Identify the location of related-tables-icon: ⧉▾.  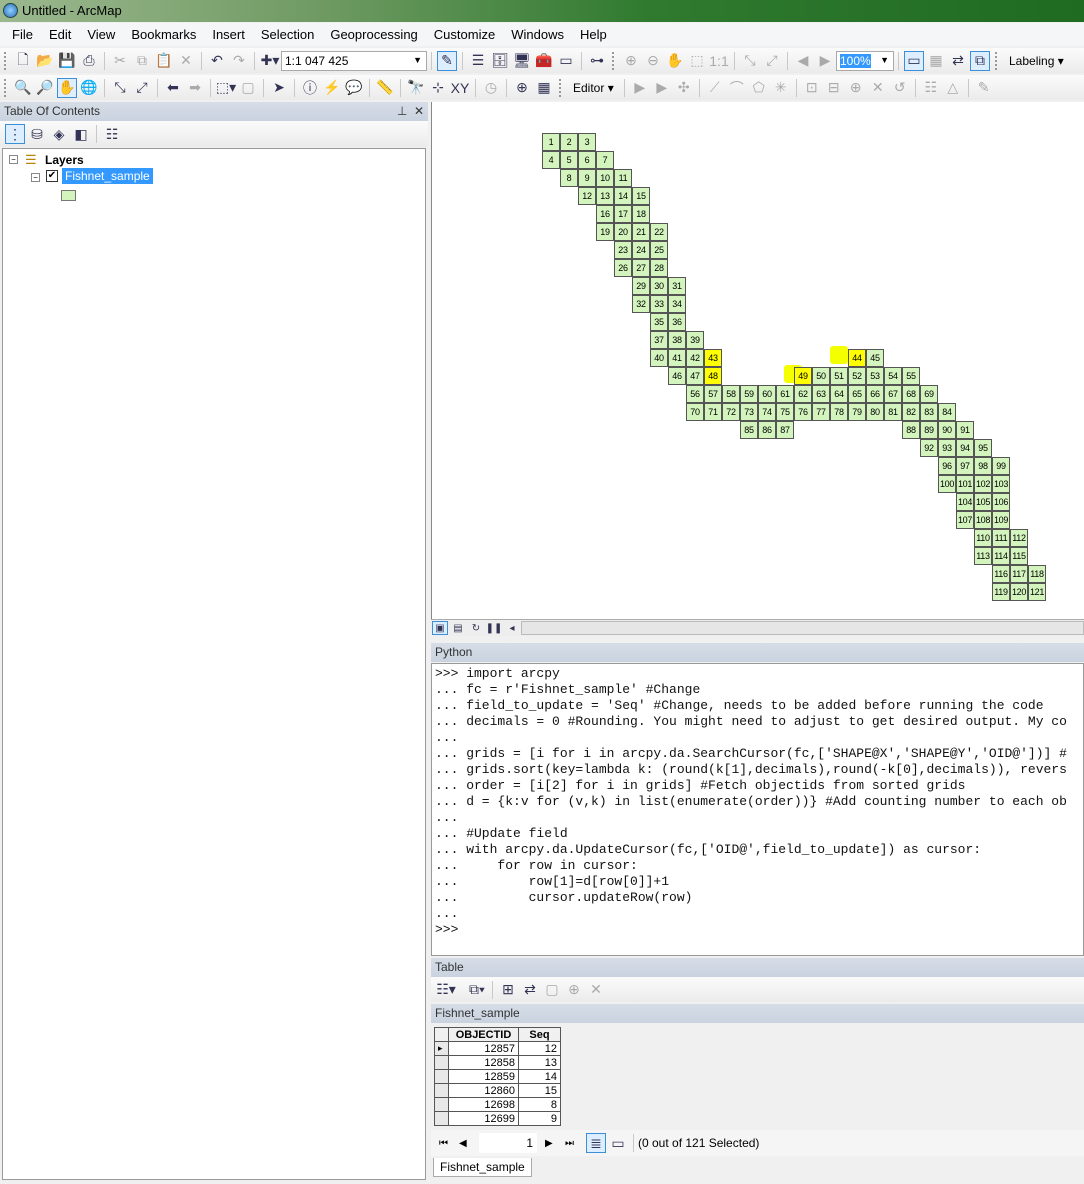
(477, 990).